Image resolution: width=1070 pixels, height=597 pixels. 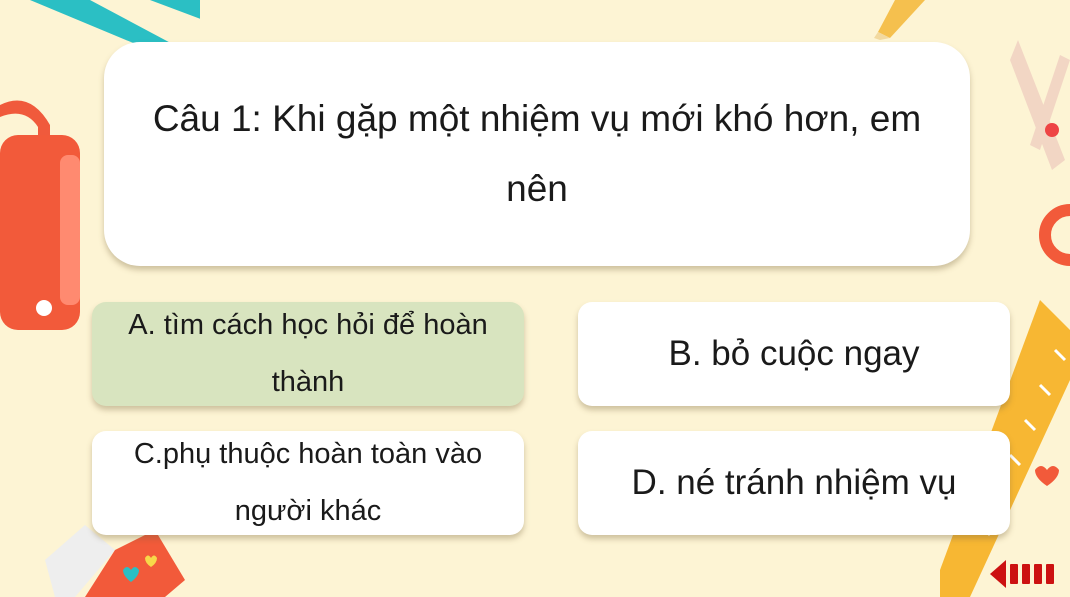 I want to click on answer-c-button: C.phụ thuộc hoàn toàn vào người khác, so click(x=308, y=483).